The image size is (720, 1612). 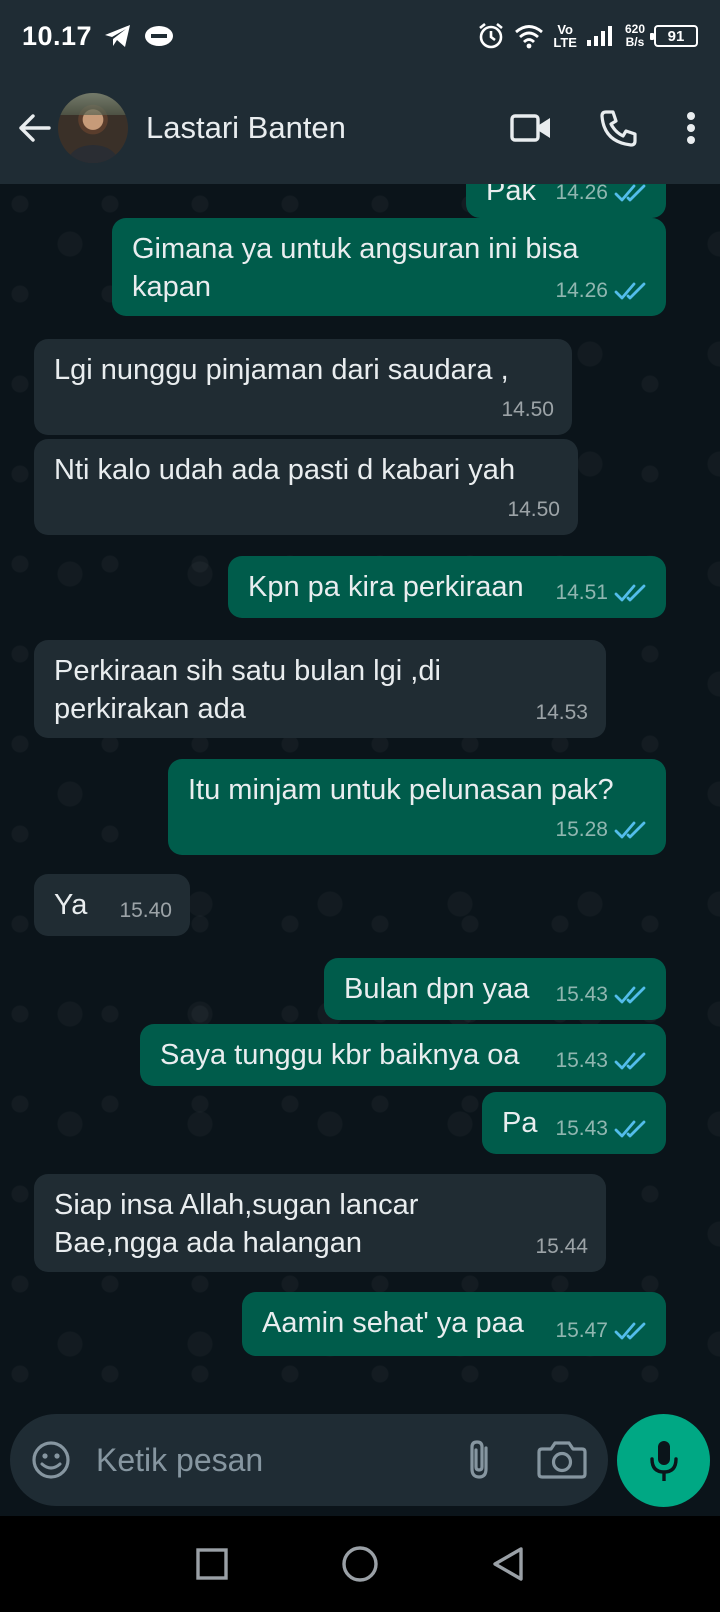 What do you see at coordinates (112, 905) in the screenshot?
I see `message-bubble-incoming: Ya 15.40` at bounding box center [112, 905].